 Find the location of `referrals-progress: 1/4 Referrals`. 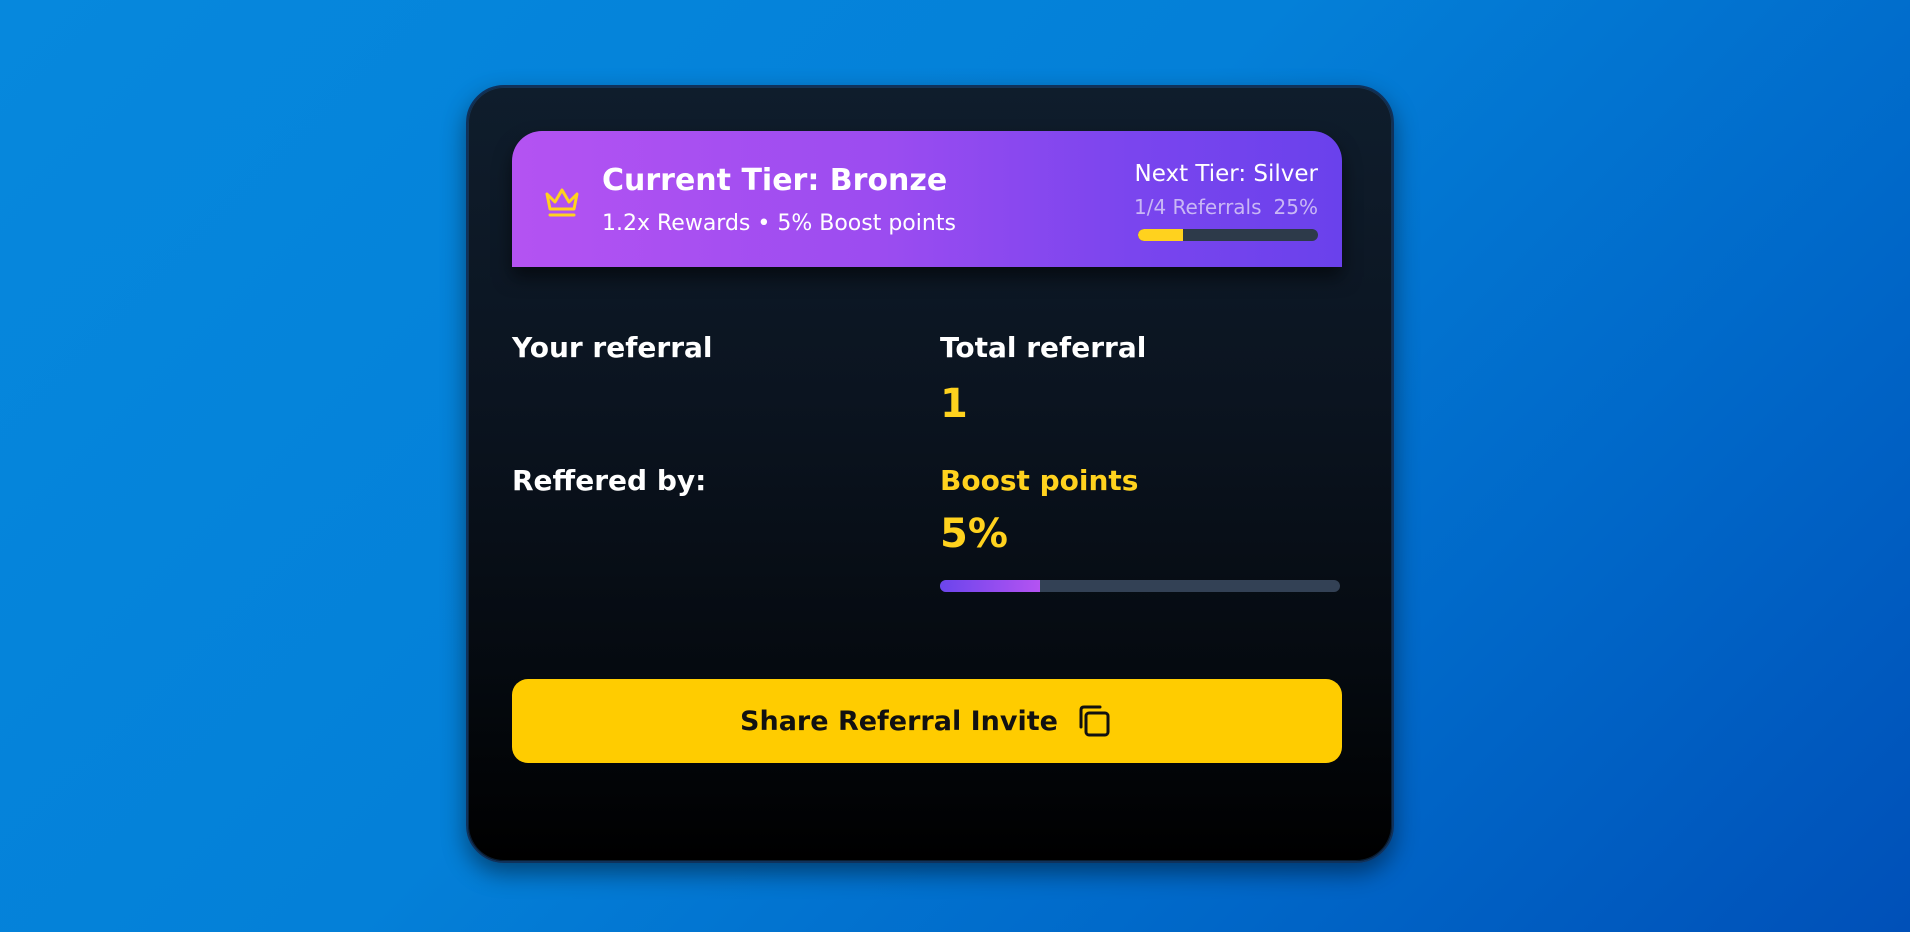

referrals-progress: 1/4 Referrals is located at coordinates (1198, 207).